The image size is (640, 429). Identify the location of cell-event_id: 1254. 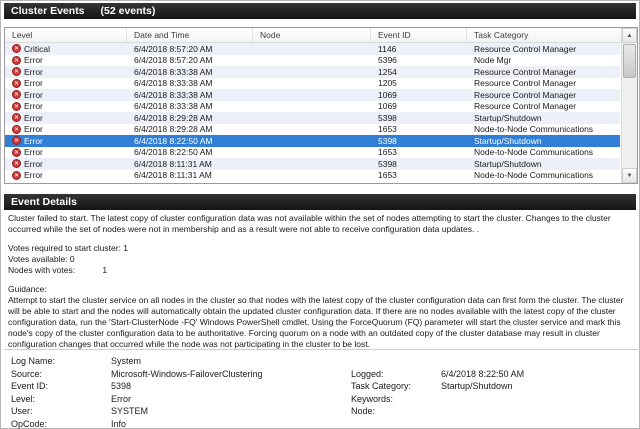
(387, 71).